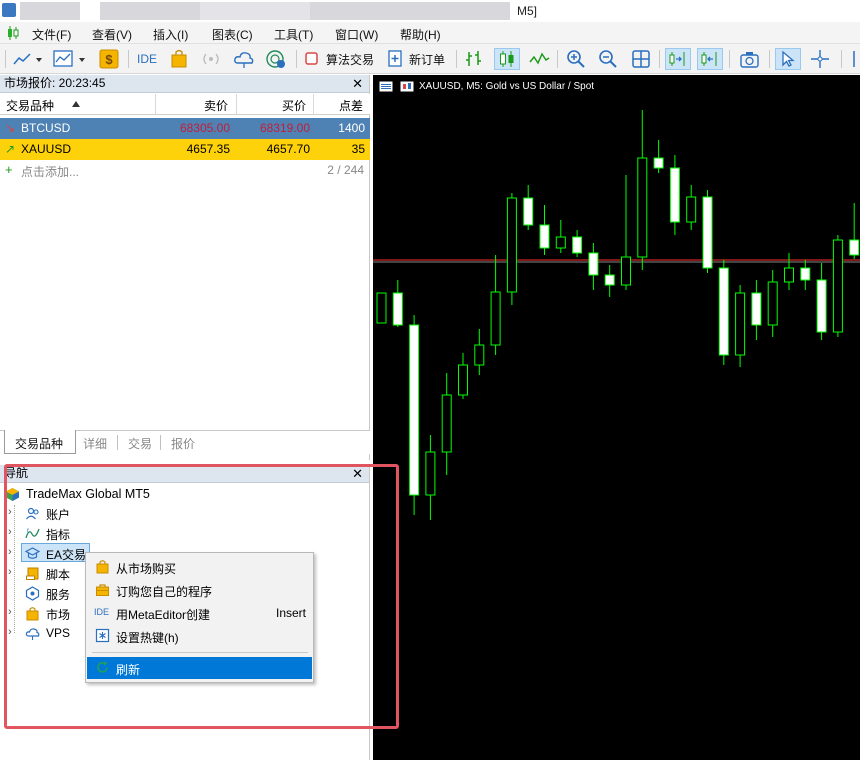 The width and height of the screenshot is (860, 760). Describe the element at coordinates (50, 11) in the screenshot. I see `blurred-title` at that location.